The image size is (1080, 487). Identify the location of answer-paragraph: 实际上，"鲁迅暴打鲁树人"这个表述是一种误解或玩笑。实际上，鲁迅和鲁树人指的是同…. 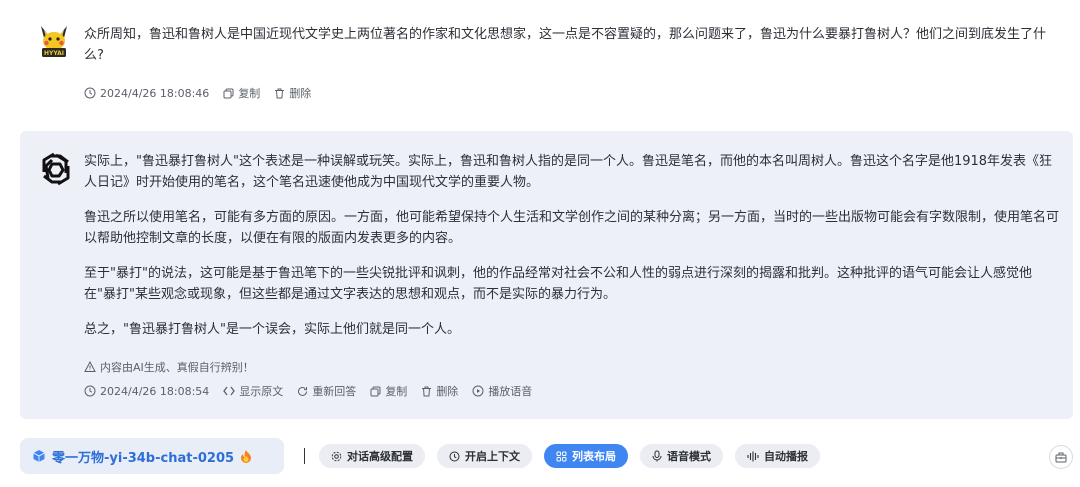
(568, 172).